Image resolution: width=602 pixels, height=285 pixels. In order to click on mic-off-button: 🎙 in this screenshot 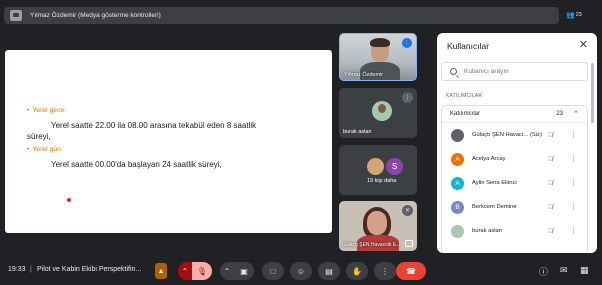, I will do `click(202, 271)`.